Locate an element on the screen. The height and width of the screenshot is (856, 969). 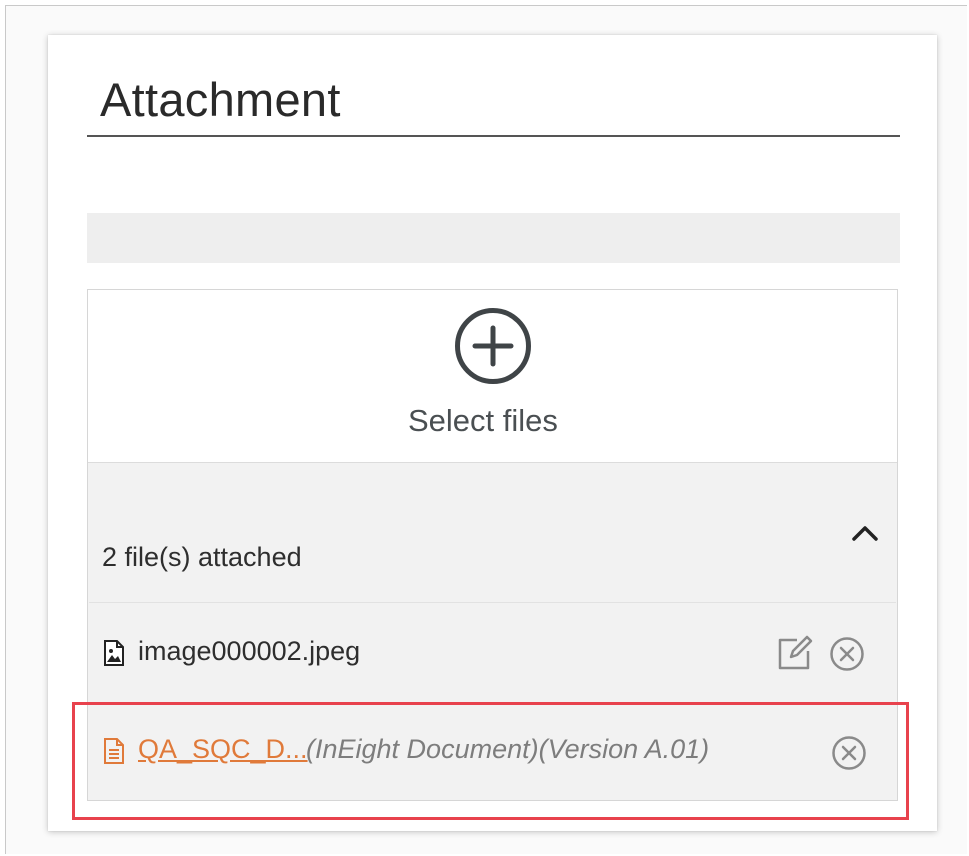
file-name: image000002.jpeg is located at coordinates (249, 651).